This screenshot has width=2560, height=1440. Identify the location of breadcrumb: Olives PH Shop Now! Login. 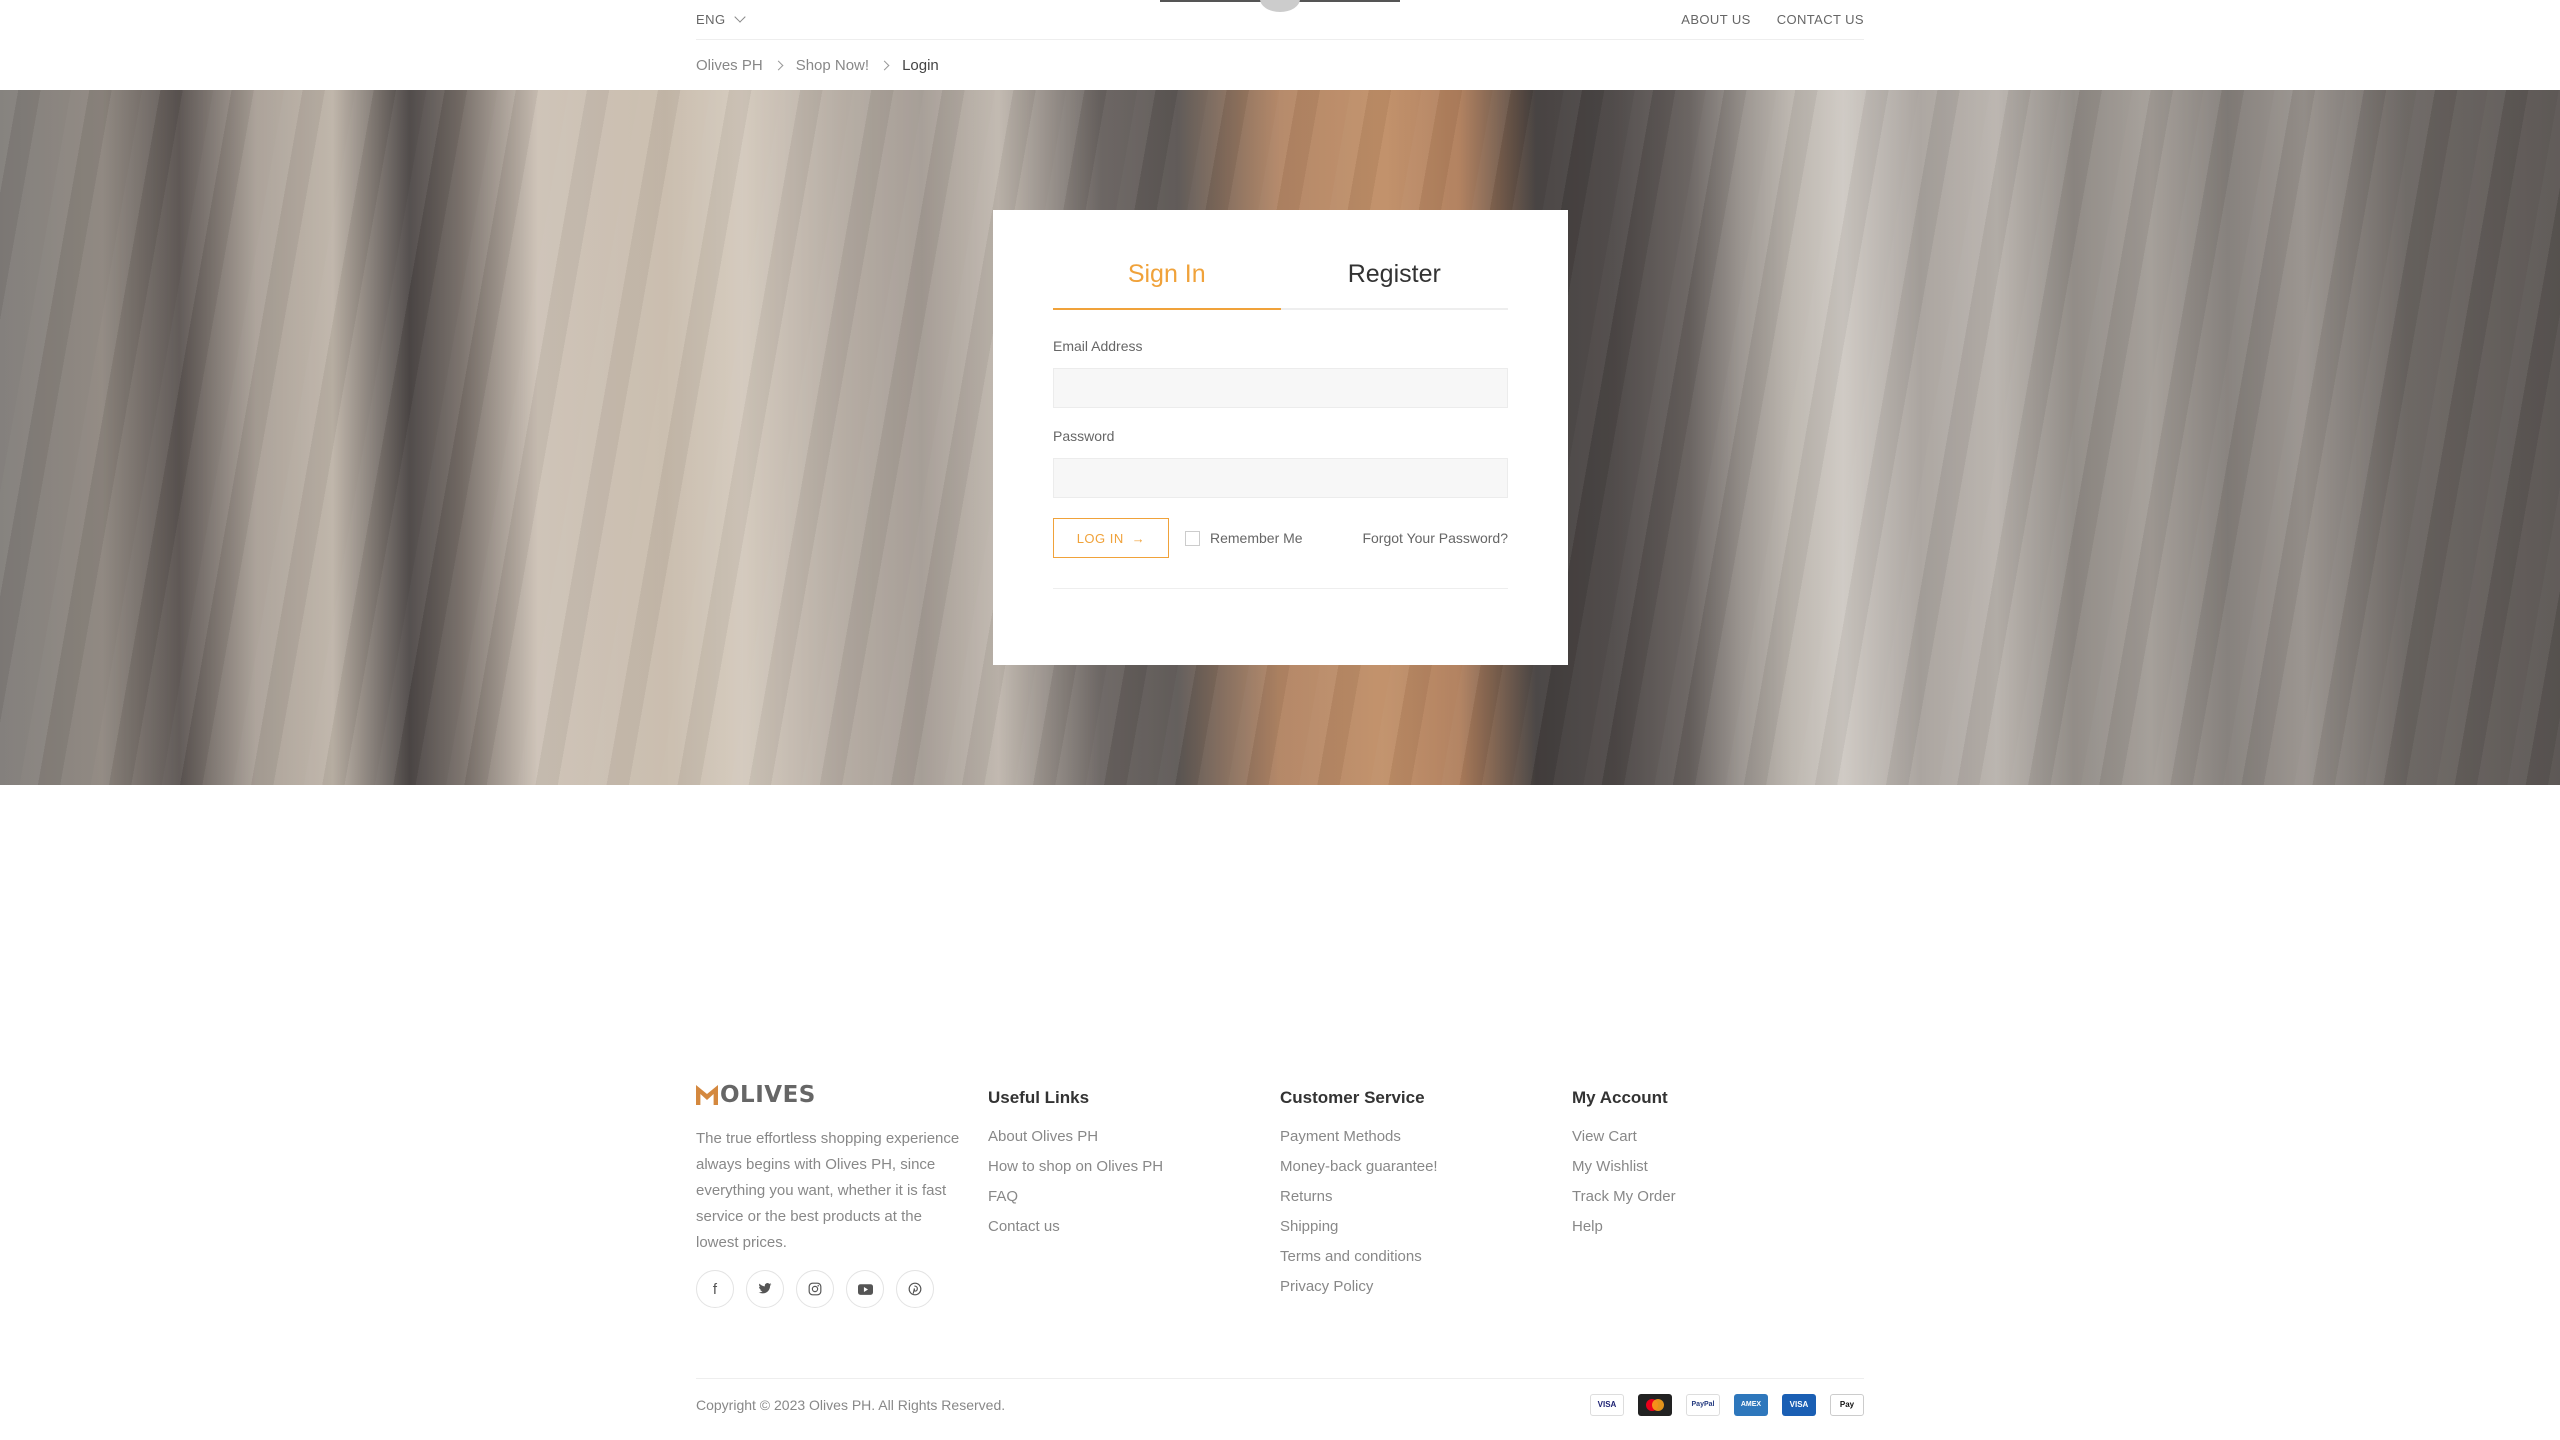
(1280, 65).